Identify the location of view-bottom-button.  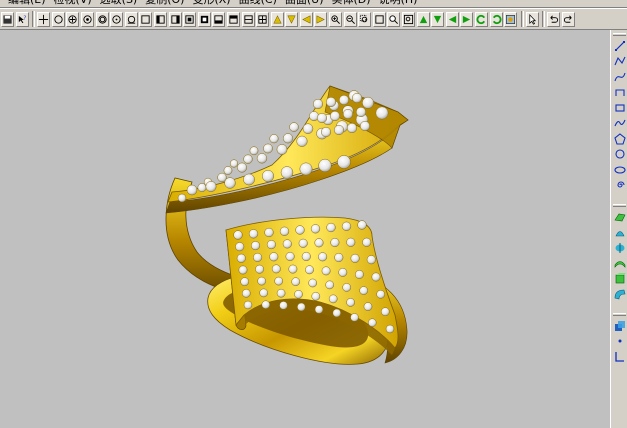
(204, 19).